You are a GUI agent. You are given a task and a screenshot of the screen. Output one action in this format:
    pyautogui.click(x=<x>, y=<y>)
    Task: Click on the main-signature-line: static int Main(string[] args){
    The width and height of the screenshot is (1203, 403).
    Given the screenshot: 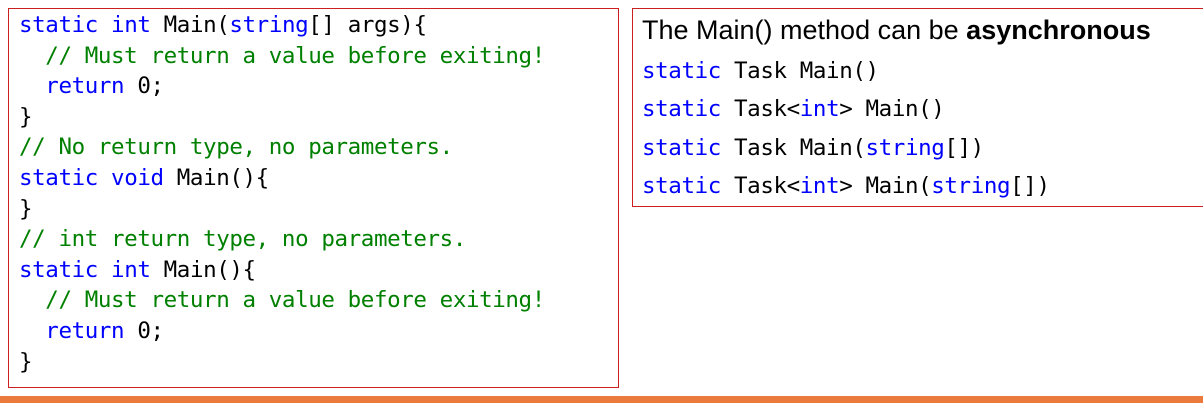 What is the action you would take?
    pyautogui.click(x=223, y=25)
    